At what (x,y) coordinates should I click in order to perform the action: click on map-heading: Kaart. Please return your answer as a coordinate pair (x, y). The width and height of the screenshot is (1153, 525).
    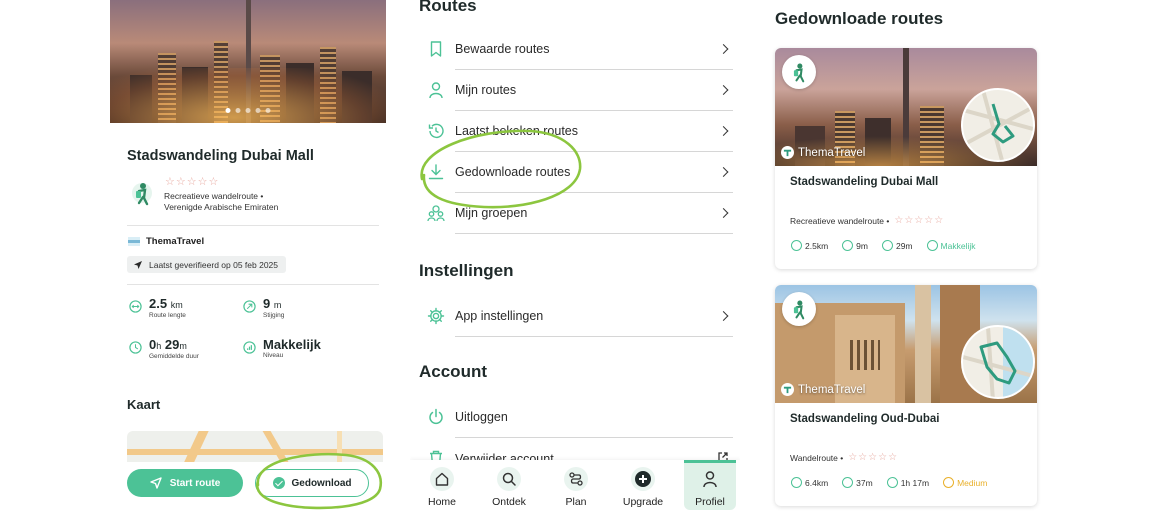
    Looking at the image, I should click on (144, 404).